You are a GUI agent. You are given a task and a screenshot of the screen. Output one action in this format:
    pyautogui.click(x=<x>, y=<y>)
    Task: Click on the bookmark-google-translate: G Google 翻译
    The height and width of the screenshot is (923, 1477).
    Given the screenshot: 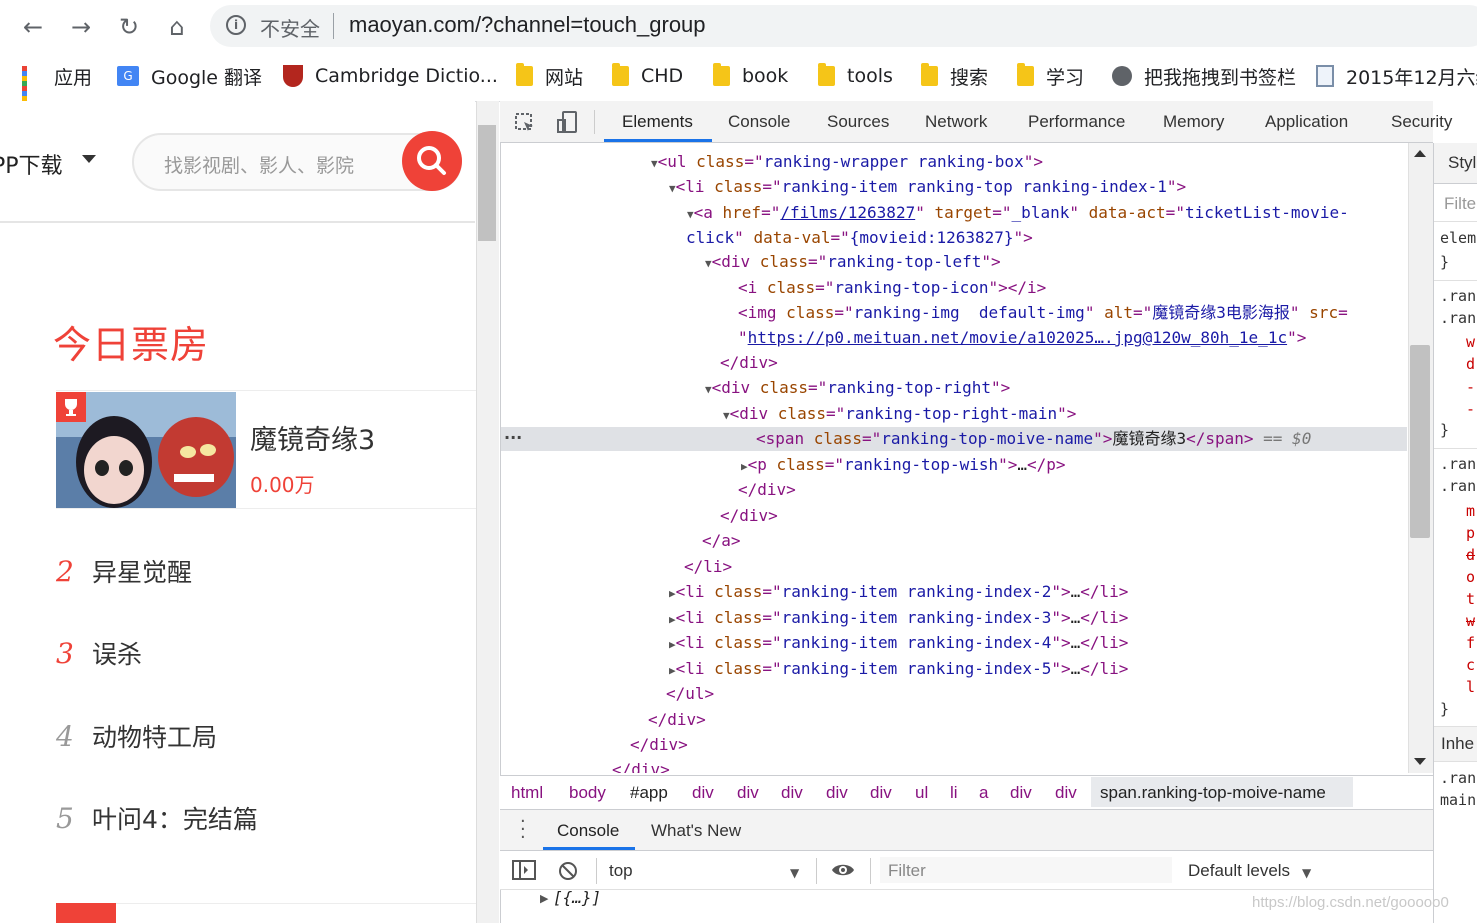 What is the action you would take?
    pyautogui.click(x=189, y=76)
    